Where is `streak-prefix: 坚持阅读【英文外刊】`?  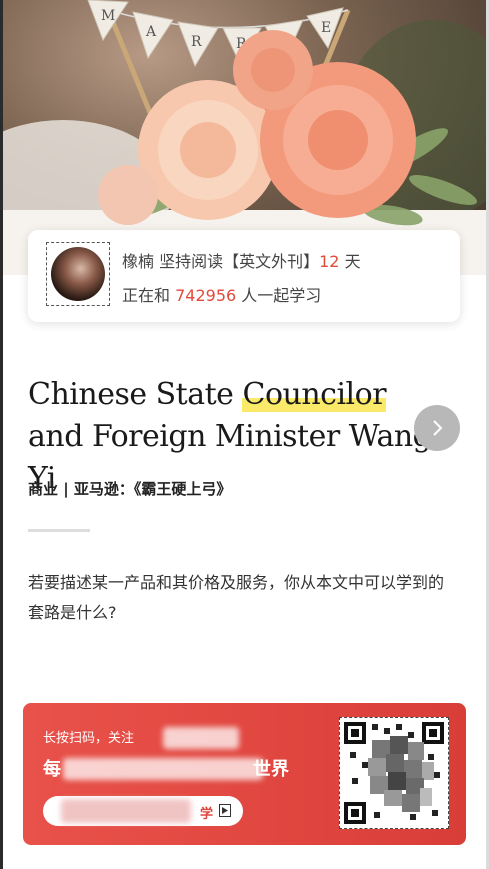
streak-prefix: 坚持阅读【英文外刊】 is located at coordinates (239, 261).